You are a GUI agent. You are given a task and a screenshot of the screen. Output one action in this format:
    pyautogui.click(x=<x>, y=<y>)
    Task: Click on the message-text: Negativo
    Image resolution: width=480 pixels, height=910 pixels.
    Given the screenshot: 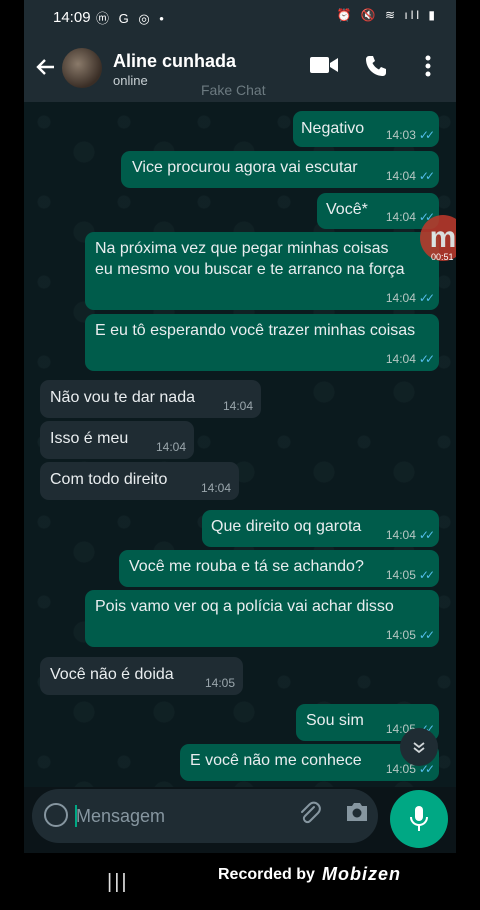 What is the action you would take?
    pyautogui.click(x=333, y=128)
    